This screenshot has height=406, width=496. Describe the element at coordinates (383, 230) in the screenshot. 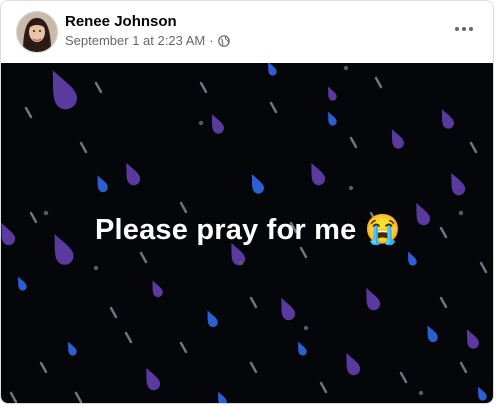

I see `crying-emoji-icon: 😭` at that location.